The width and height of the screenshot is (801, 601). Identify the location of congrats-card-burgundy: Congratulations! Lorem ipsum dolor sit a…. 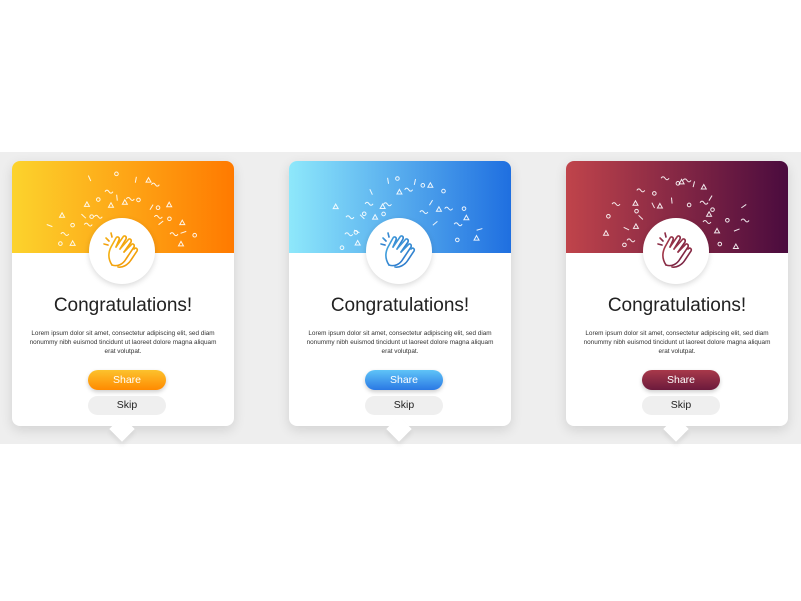
(677, 301).